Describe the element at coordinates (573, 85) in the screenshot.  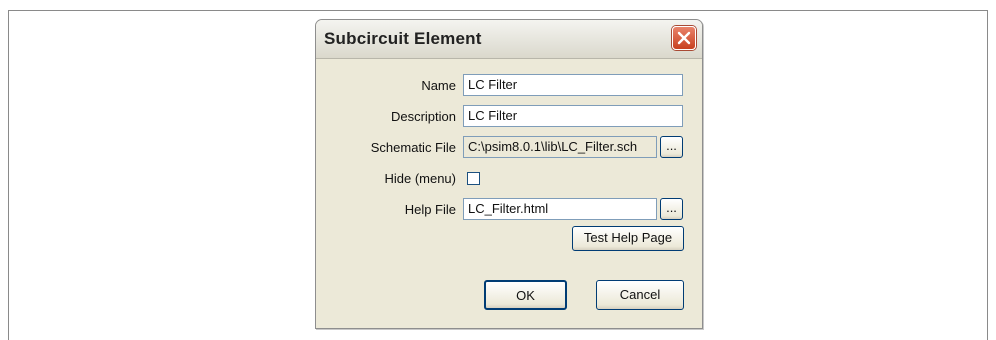
I see `name-field: LC Filter` at that location.